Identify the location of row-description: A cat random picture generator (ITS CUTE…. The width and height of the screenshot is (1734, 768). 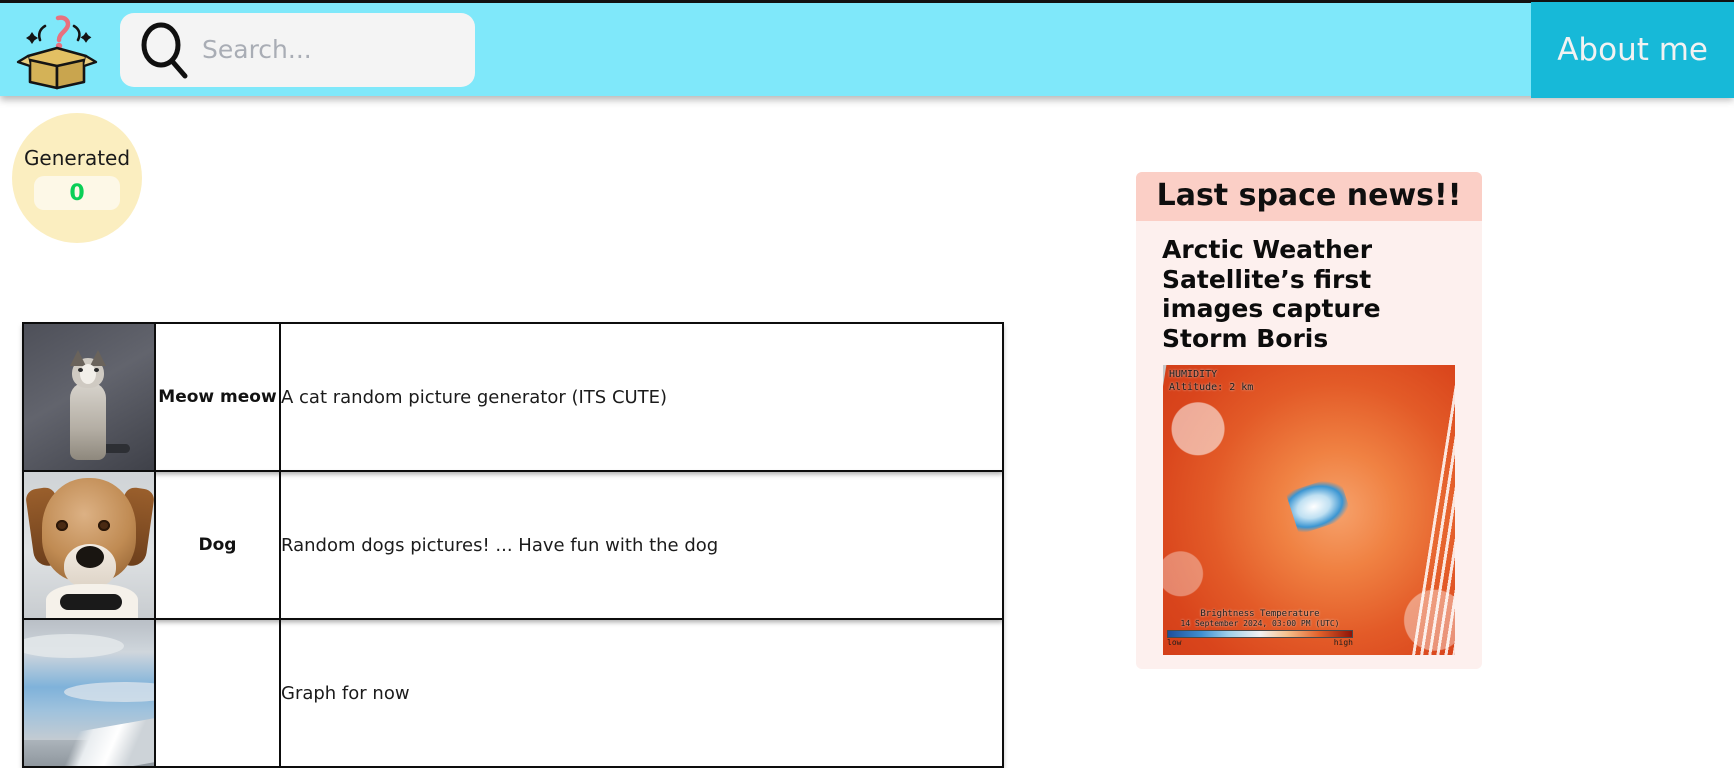
(474, 397).